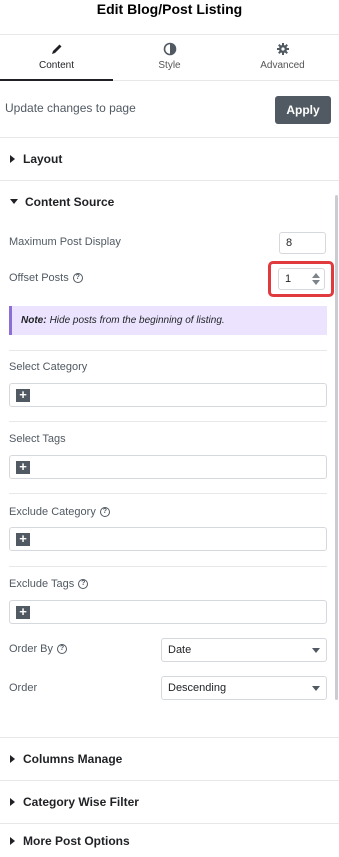  Describe the element at coordinates (168, 467) in the screenshot. I see `select-tags-field: +` at that location.